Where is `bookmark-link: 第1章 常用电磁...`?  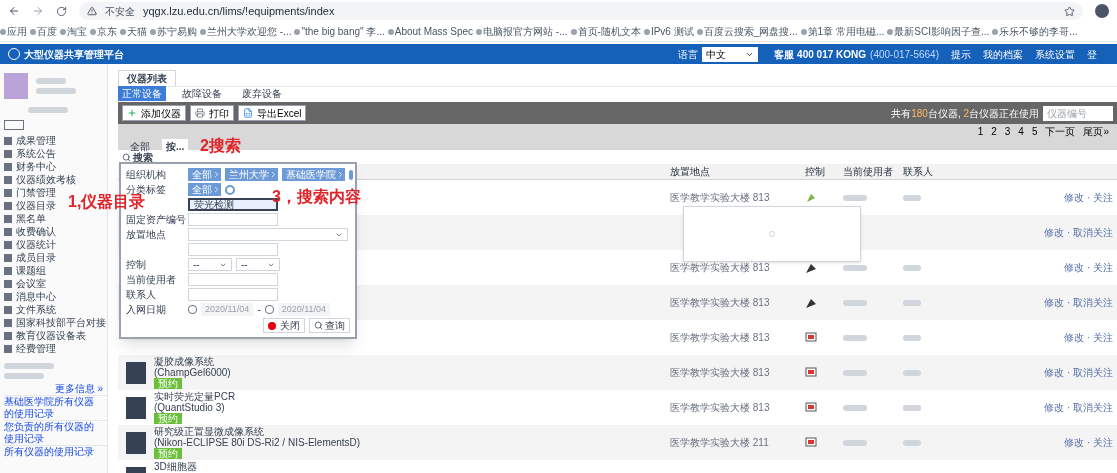 bookmark-link: 第1章 常用电磁... is located at coordinates (846, 31).